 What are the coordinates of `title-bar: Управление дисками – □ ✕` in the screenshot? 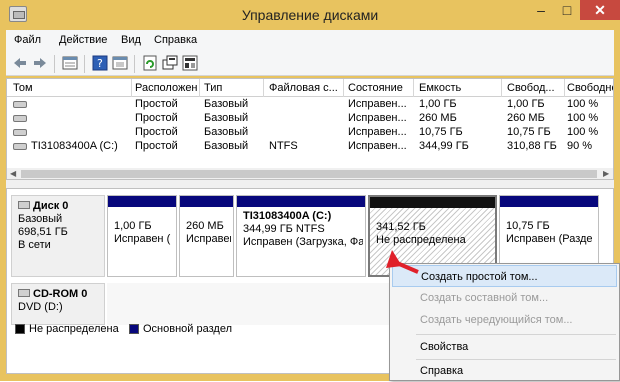 It's located at (310, 15).